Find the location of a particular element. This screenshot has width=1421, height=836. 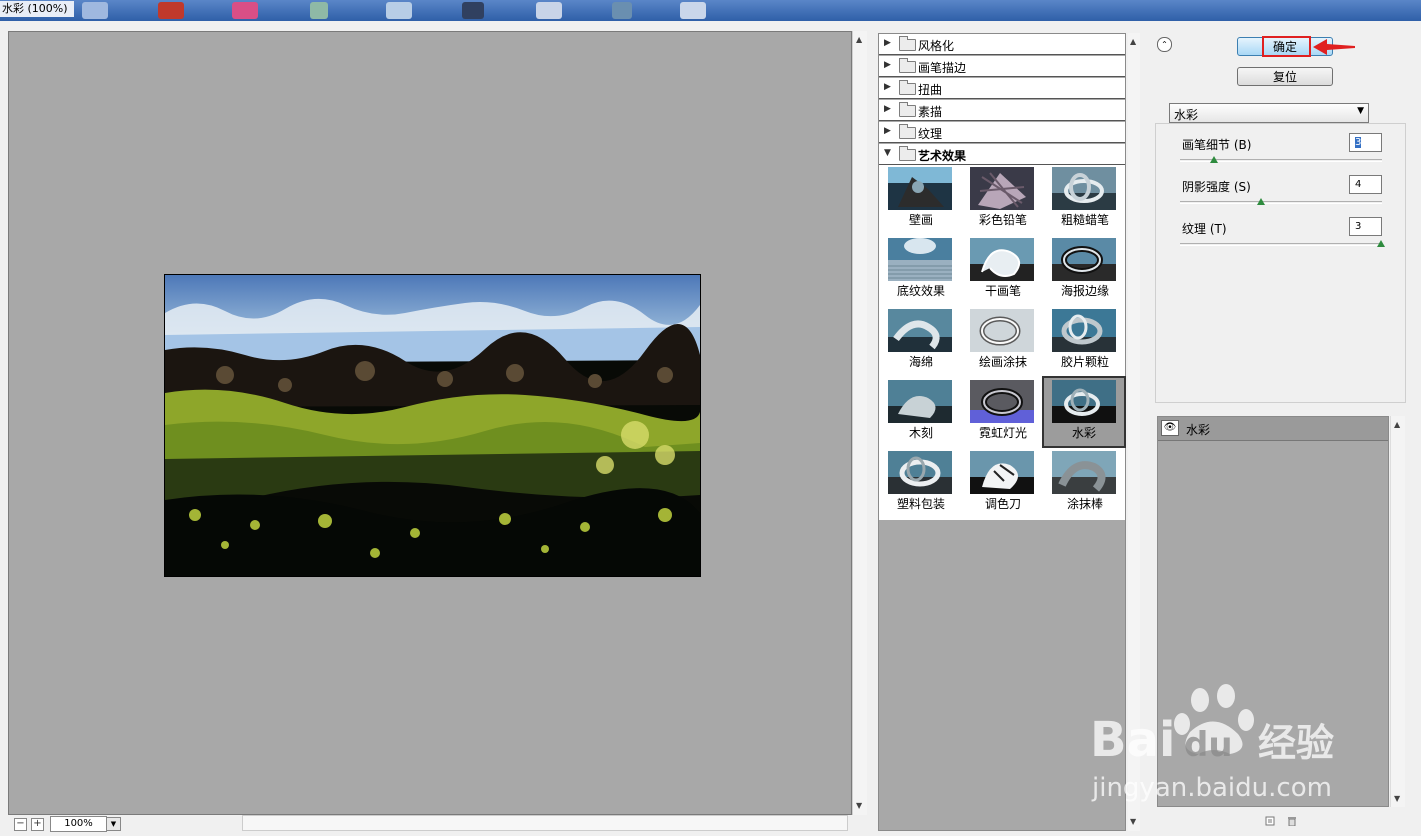

layers-scrollbar: ▲ ▼ is located at coordinates (1397, 611).